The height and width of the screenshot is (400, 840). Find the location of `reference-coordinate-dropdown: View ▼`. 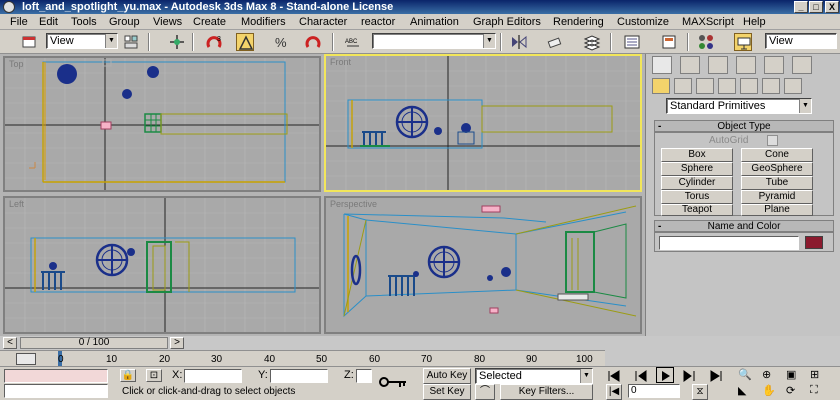

reference-coordinate-dropdown: View ▼ is located at coordinates (82, 41).